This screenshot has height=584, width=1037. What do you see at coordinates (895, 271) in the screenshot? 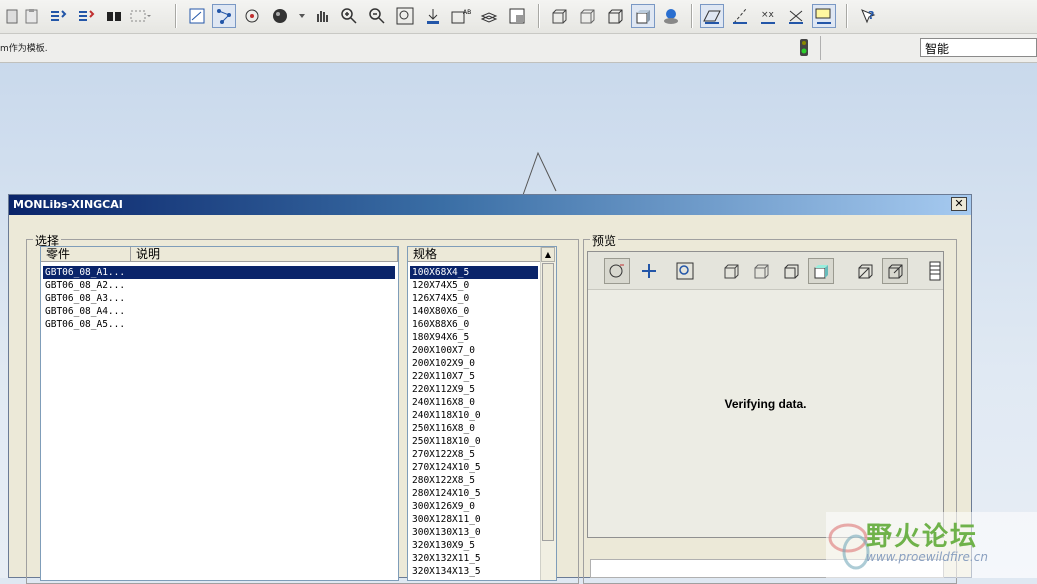
I see `preview-orient-icon` at bounding box center [895, 271].